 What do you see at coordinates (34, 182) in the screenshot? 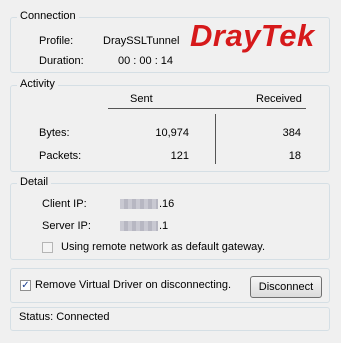
I see `detail-title: Detail` at bounding box center [34, 182].